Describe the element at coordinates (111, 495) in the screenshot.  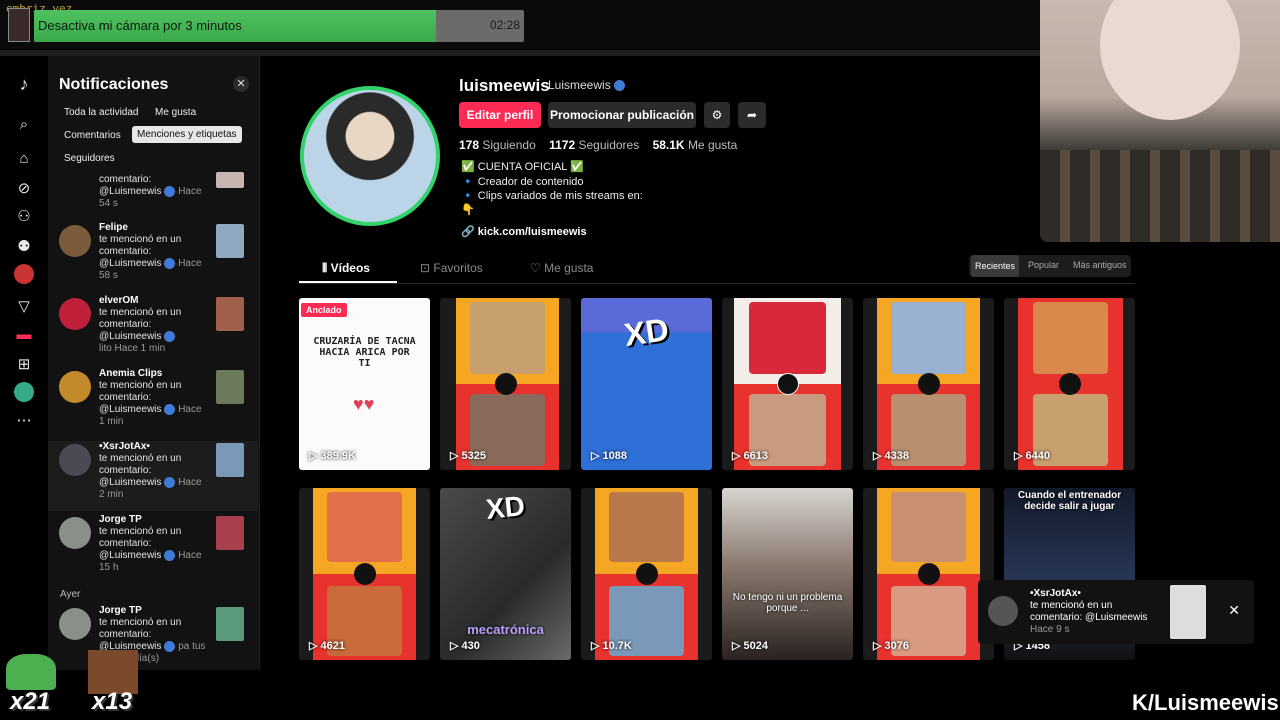
I see `notification-time: 2 min` at that location.